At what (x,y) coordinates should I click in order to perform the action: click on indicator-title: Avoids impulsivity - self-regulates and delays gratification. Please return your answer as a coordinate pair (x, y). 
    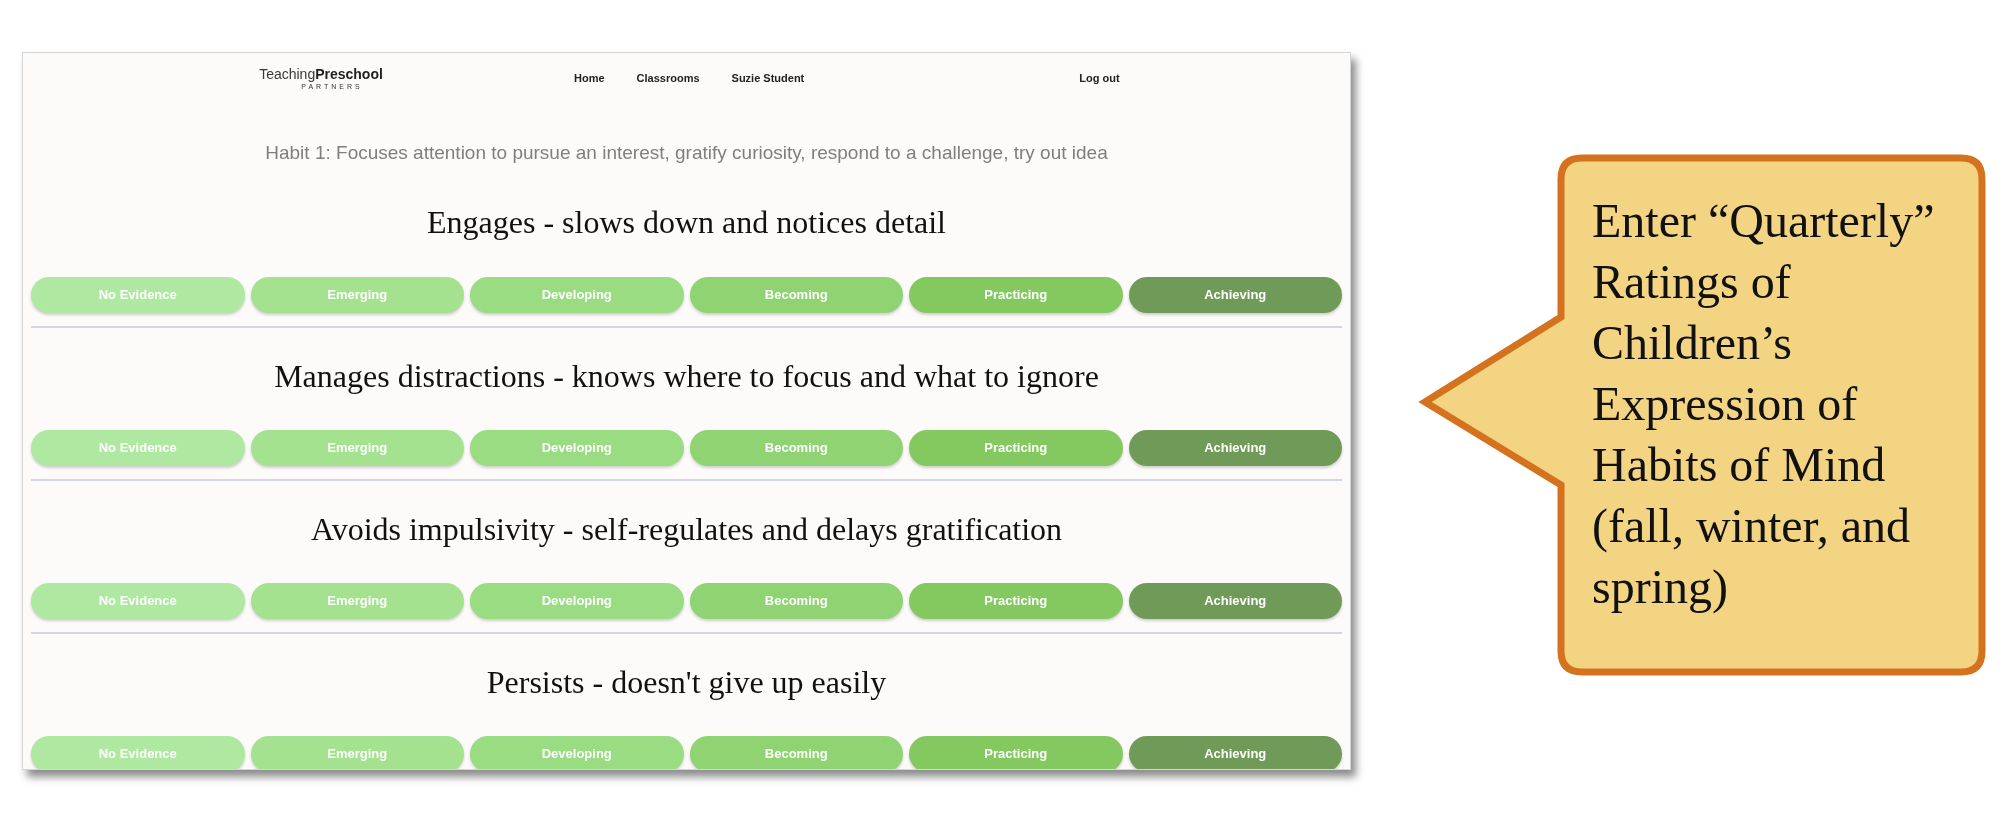
    Looking at the image, I should click on (686, 529).